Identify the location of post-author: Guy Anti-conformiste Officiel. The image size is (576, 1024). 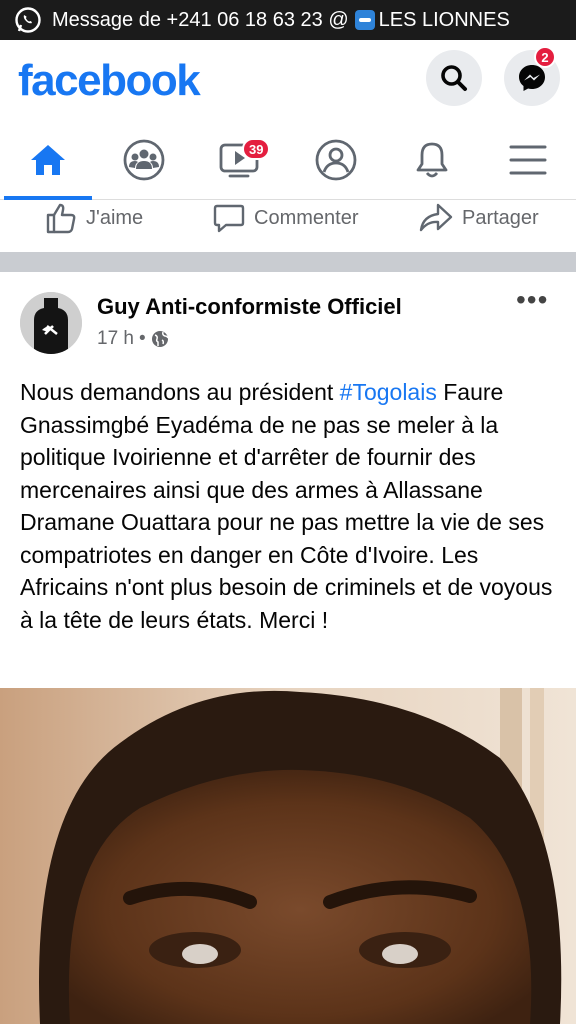
(249, 307).